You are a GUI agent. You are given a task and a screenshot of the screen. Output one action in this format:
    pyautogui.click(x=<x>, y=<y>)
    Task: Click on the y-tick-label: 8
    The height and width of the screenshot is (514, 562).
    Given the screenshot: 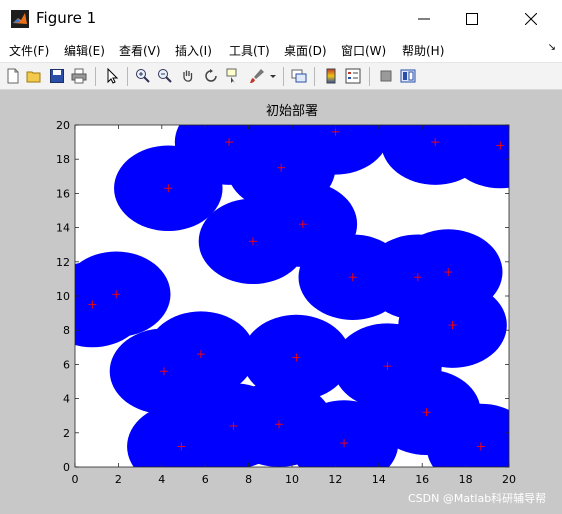 What is the action you would take?
    pyautogui.click(x=66, y=330)
    